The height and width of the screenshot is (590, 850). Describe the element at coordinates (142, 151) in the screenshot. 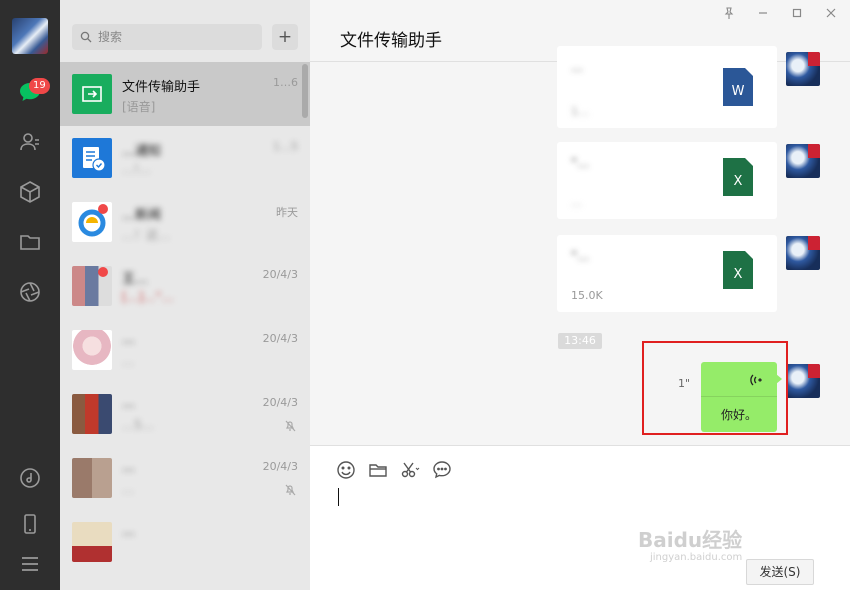

I see `session-name: …通知` at that location.